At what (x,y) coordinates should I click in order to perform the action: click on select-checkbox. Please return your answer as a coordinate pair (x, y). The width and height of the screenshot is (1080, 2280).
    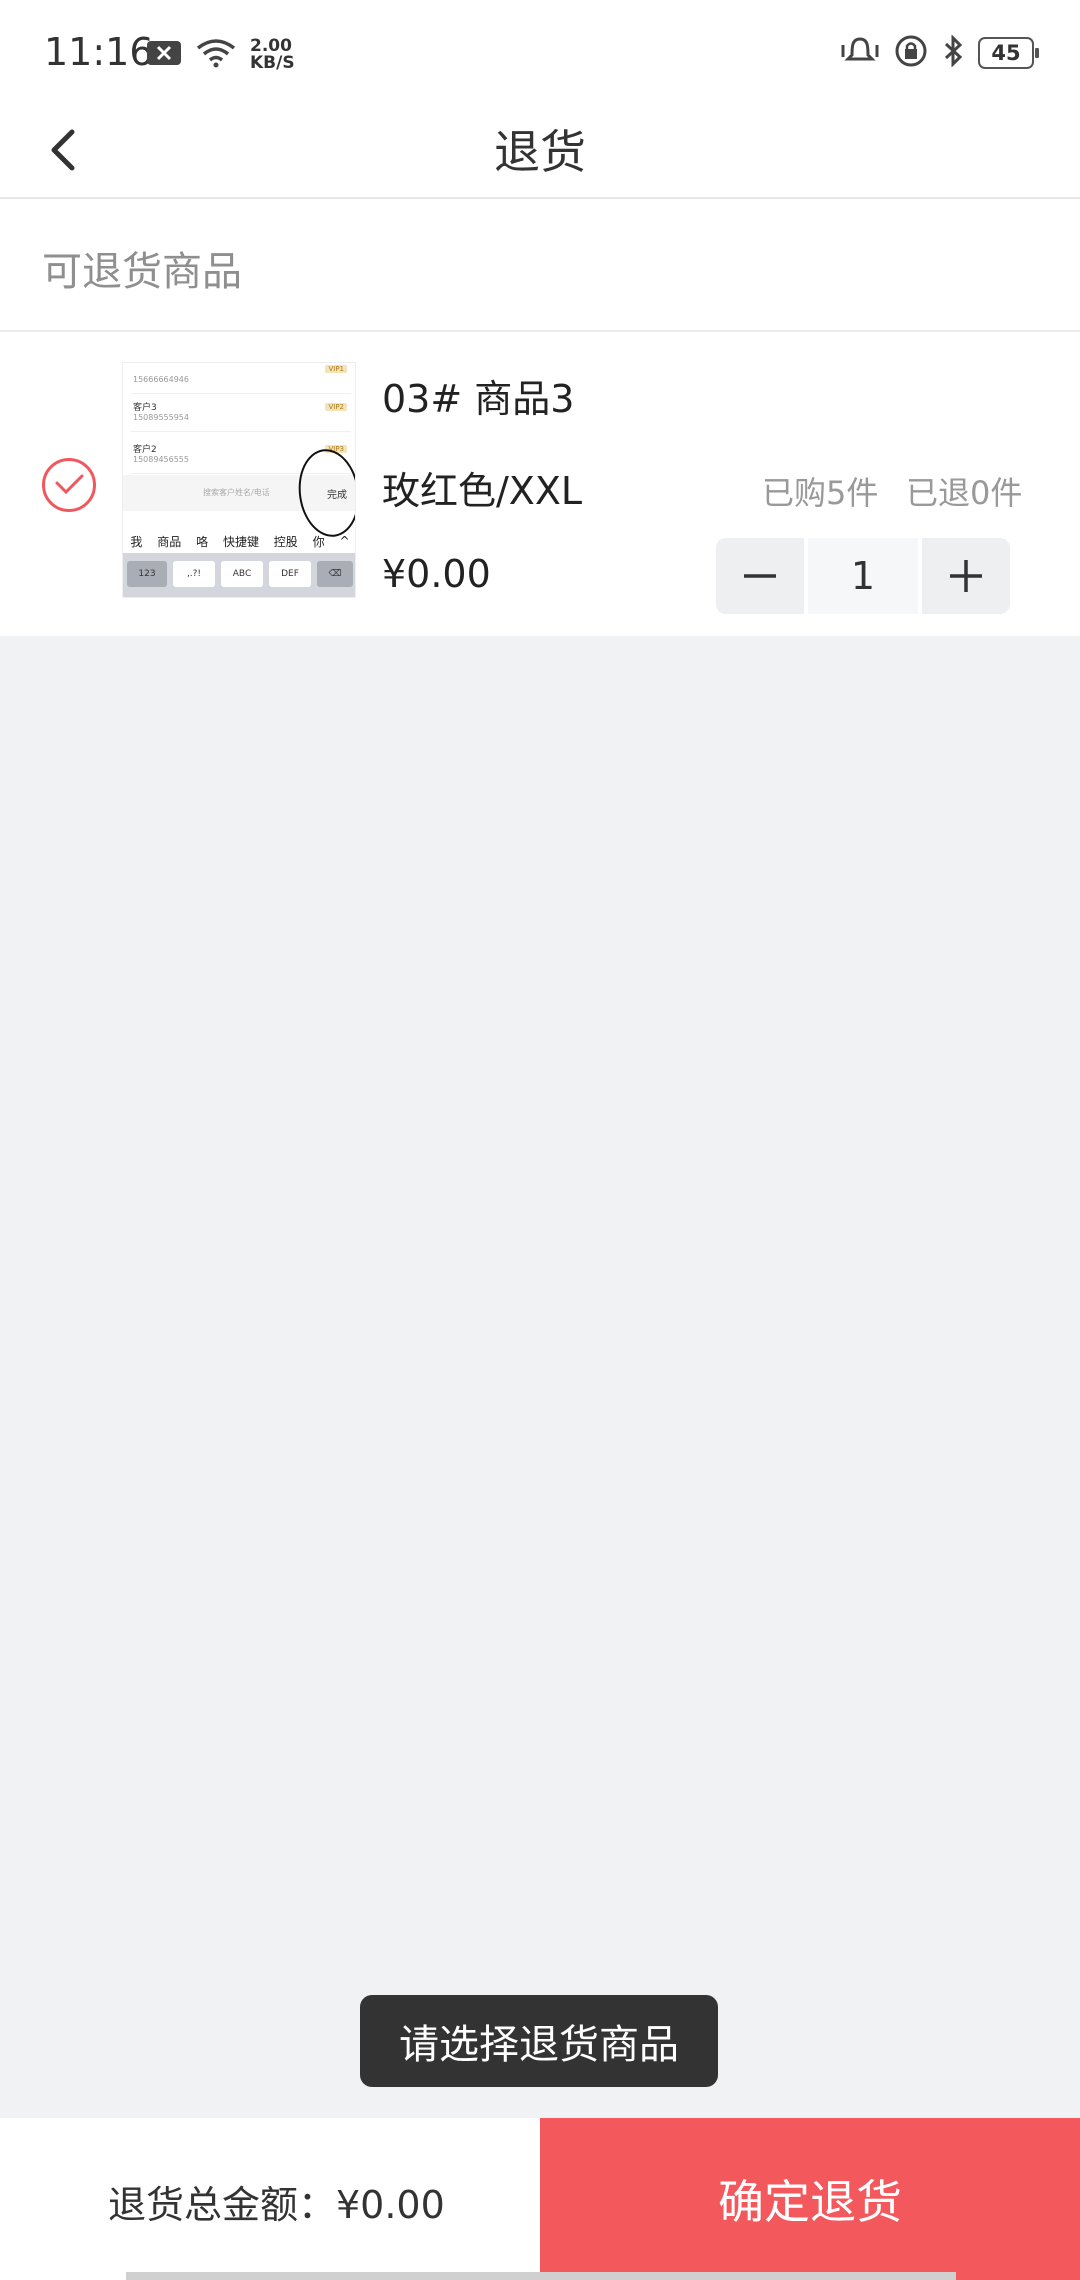
    Looking at the image, I should click on (69, 485).